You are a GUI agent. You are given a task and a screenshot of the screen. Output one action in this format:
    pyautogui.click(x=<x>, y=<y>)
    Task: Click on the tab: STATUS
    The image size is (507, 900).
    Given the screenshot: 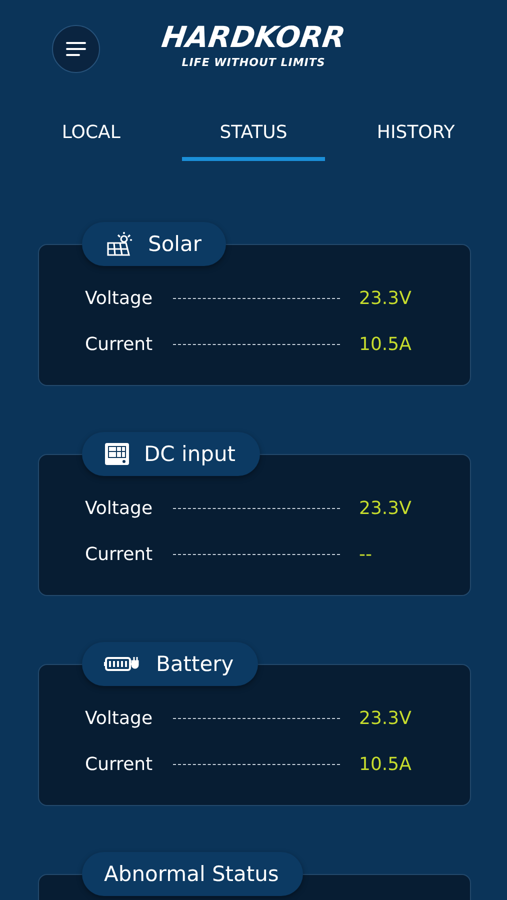 What is the action you would take?
    pyautogui.click(x=253, y=123)
    